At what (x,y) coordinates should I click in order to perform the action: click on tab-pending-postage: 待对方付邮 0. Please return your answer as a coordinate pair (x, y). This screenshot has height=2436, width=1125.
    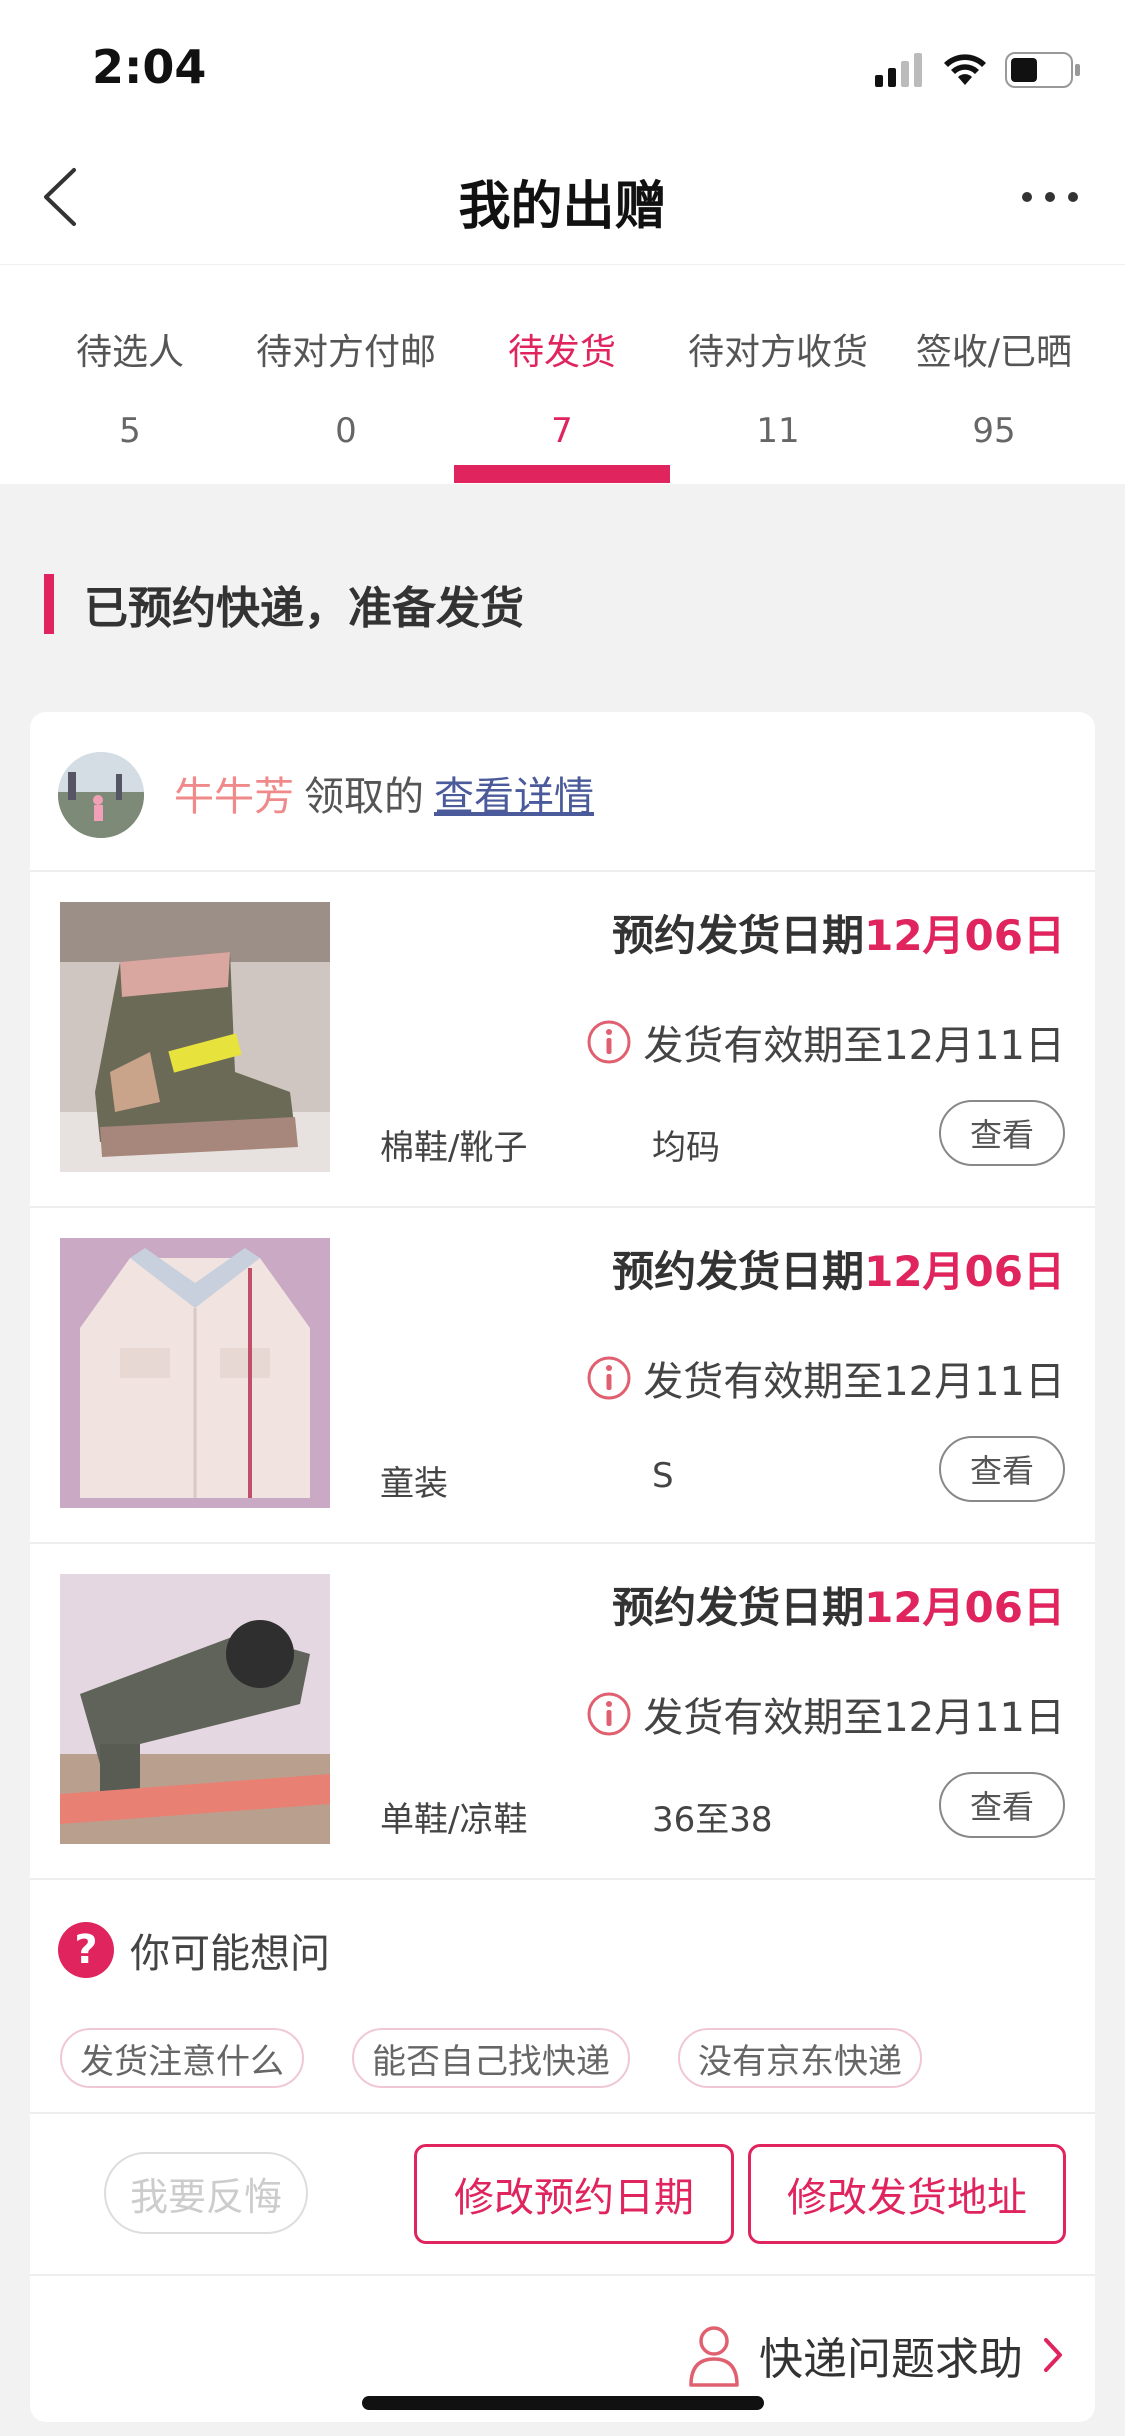
    Looking at the image, I should click on (346, 375).